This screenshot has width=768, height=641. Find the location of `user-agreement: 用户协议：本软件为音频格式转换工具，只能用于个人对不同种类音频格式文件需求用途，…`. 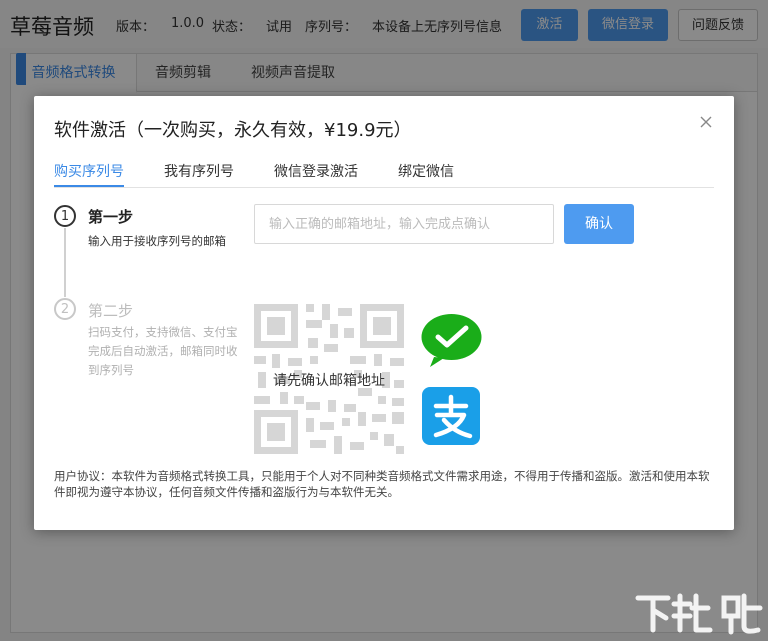

user-agreement: 用户协议：本软件为音频格式转换工具，只能用于个人对不同种类音频格式文件需求用途，… is located at coordinates (382, 484).